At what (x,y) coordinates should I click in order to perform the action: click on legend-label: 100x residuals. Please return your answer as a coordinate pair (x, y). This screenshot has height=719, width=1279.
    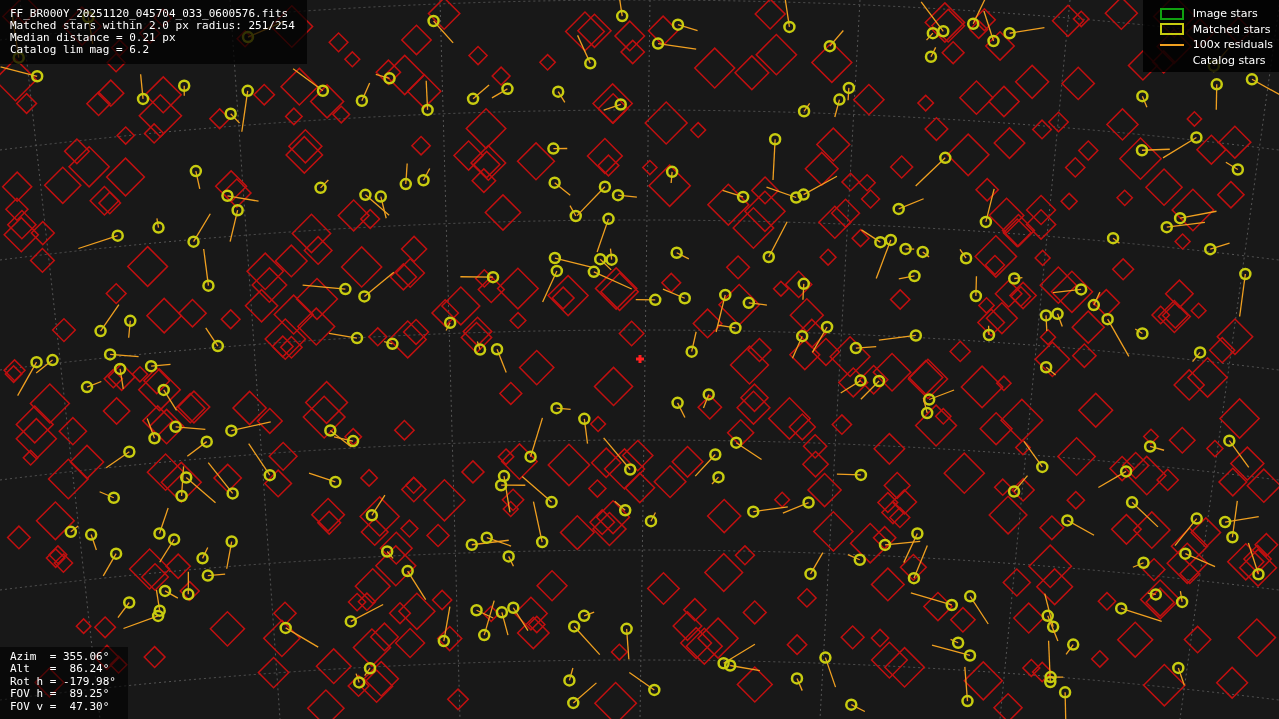
    Looking at the image, I should click on (1232, 45).